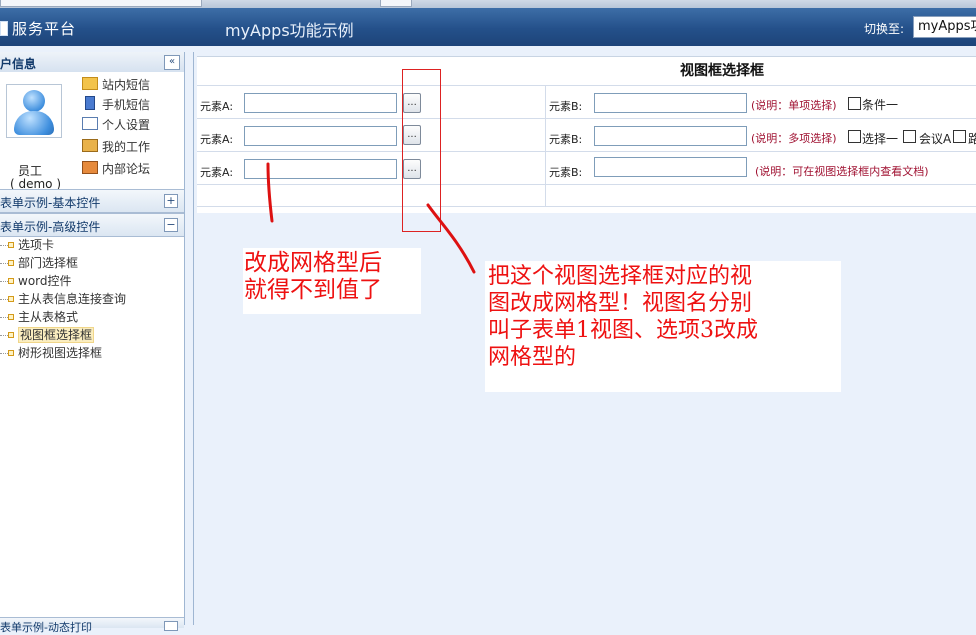  Describe the element at coordinates (935, 139) in the screenshot. I see `checkbox-label: 会议A` at that location.